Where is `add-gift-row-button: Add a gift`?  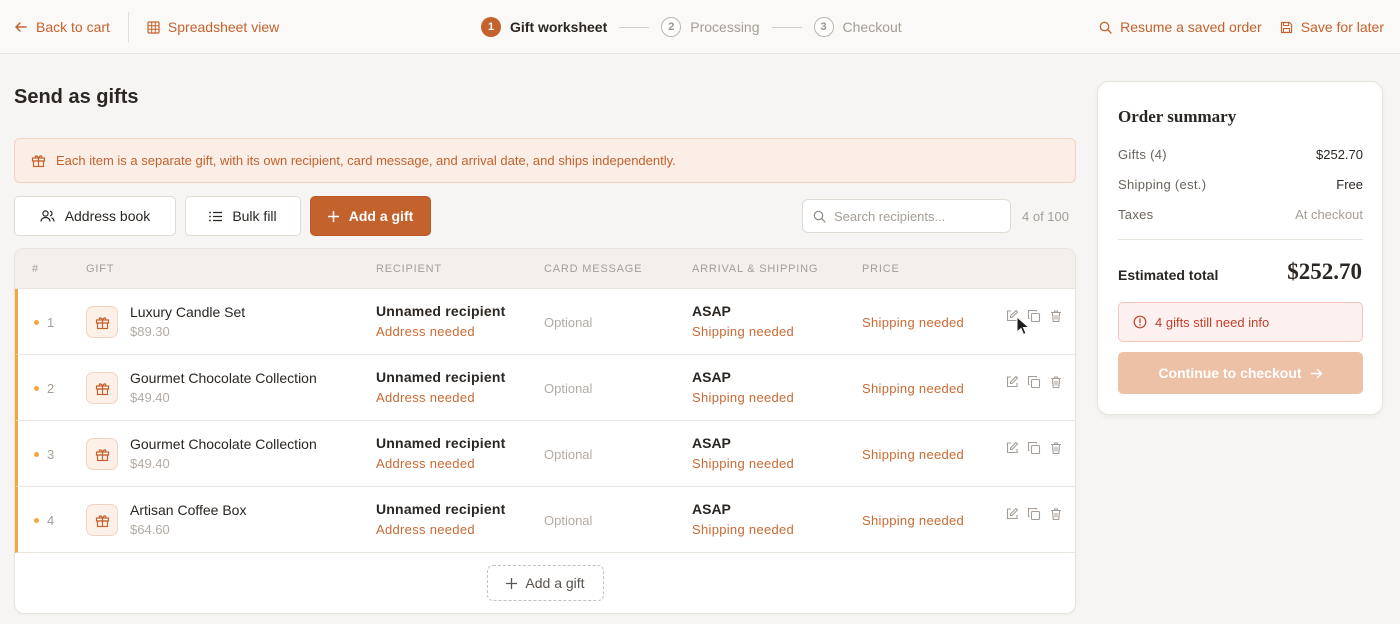
add-gift-row-button: Add a gift is located at coordinates (545, 583).